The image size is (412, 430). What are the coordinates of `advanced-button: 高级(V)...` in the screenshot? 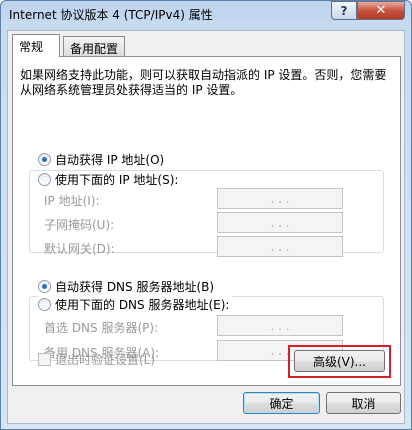 It's located at (339, 361).